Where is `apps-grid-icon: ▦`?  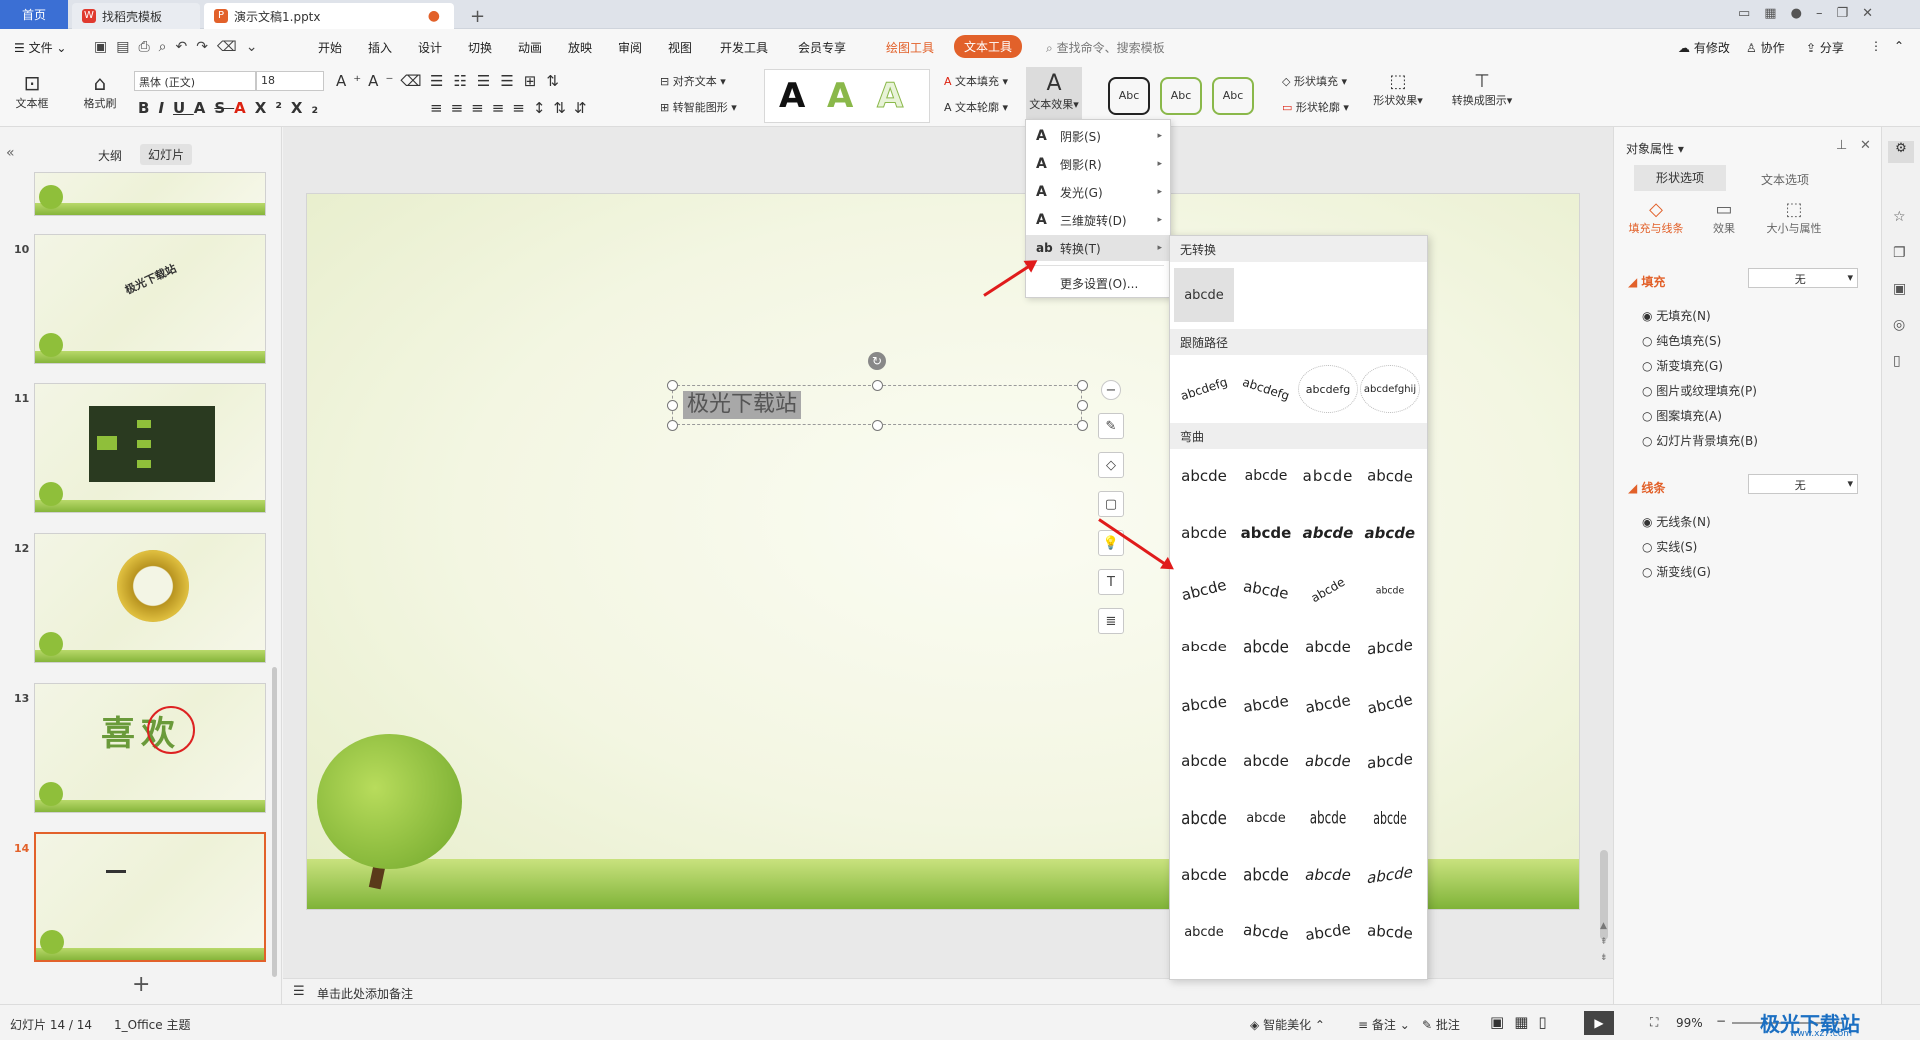
apps-grid-icon: ▦ is located at coordinates (1777, 13).